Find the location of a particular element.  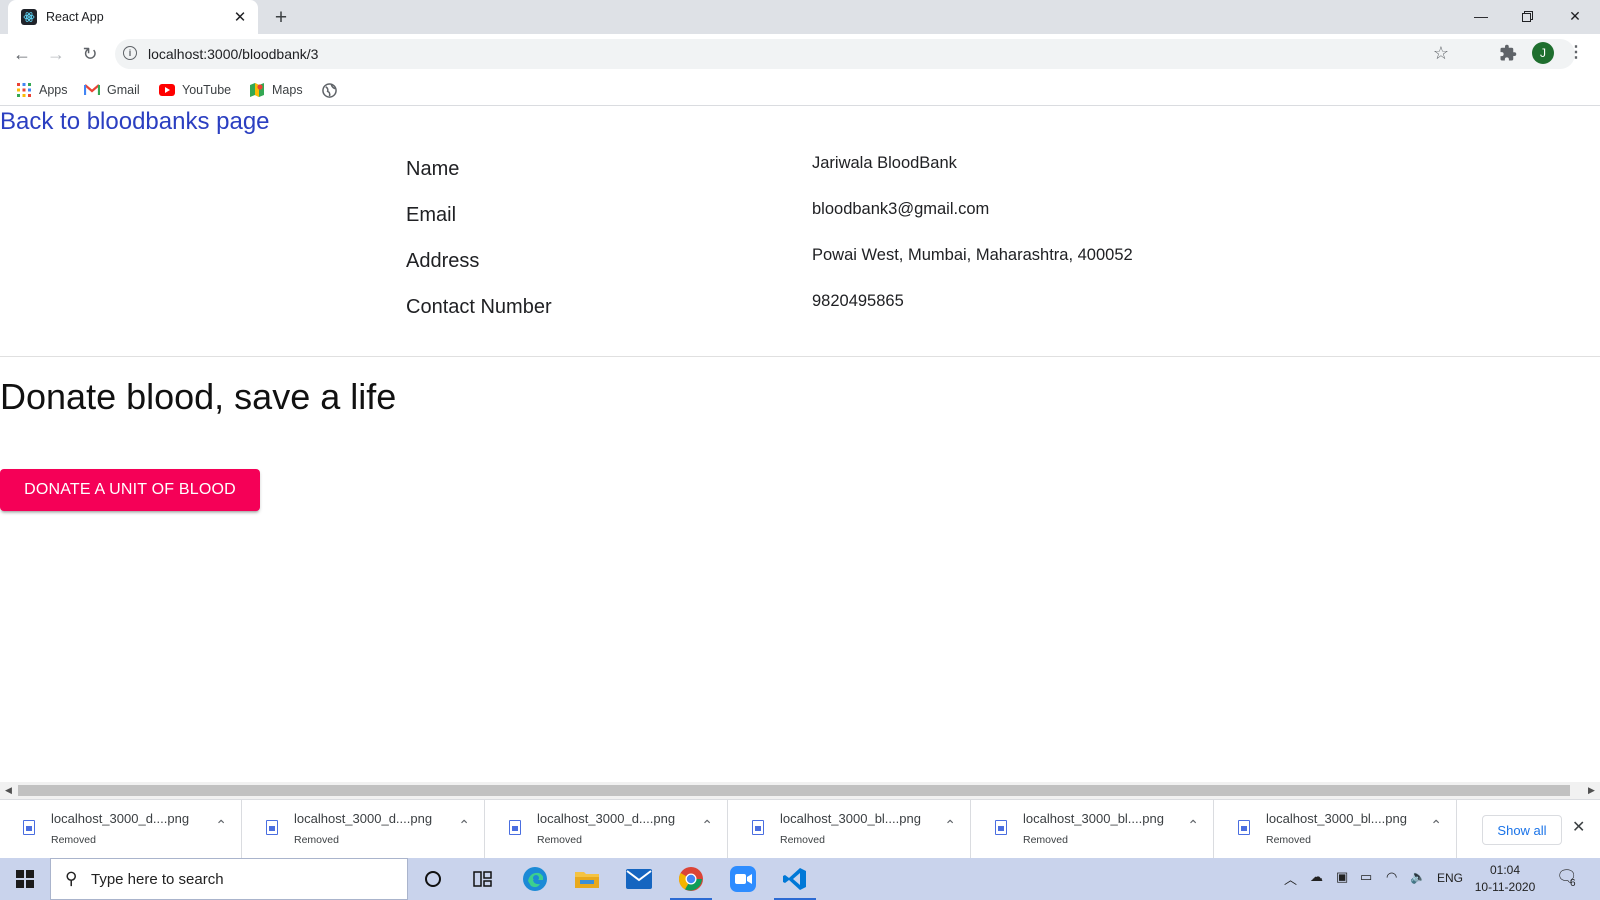

detail-value: 9820495865 is located at coordinates (858, 301).